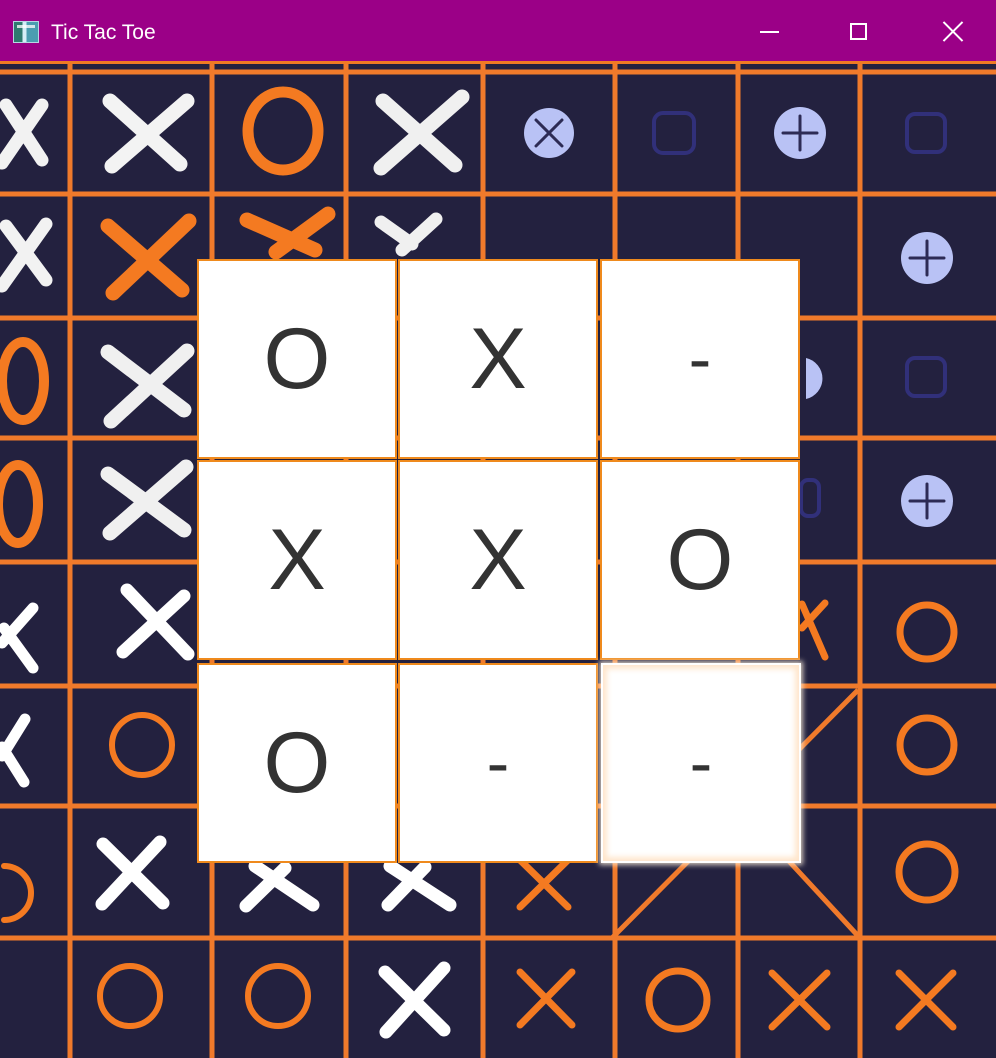 The image size is (996, 1058). I want to click on minimize-icon, so click(769, 32).